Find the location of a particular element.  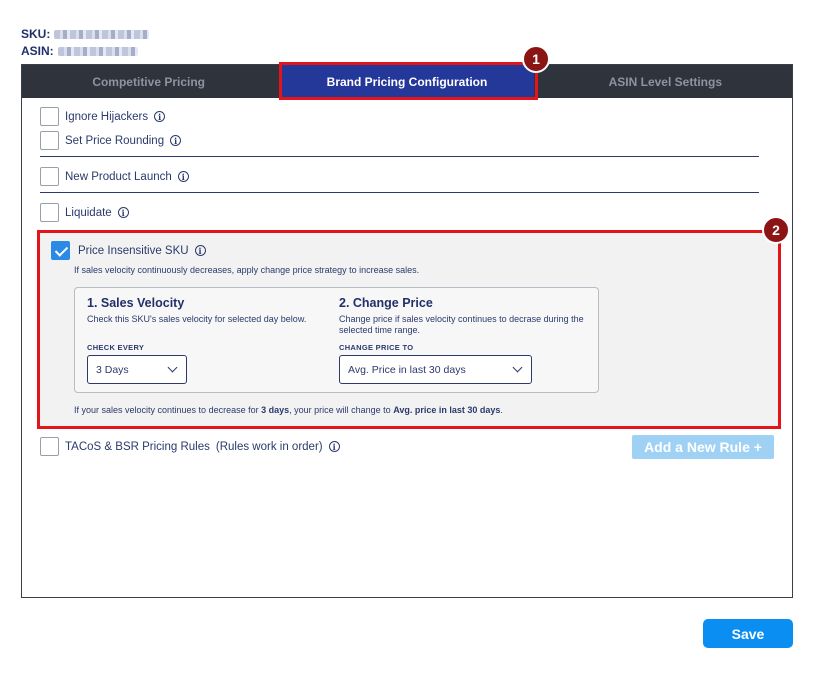

price-insensitive-label: Price Insensitive SKU is located at coordinates (133, 250).